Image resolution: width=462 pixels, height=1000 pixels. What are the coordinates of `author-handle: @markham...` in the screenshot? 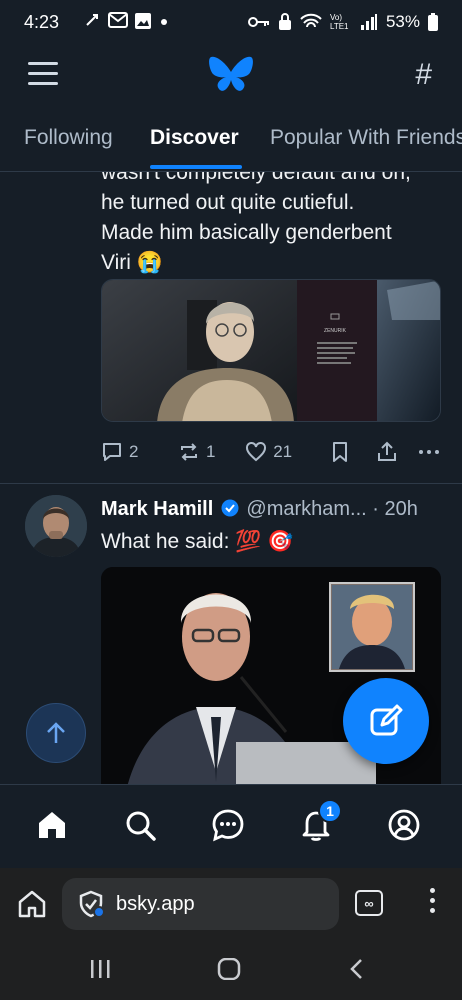 It's located at (306, 509).